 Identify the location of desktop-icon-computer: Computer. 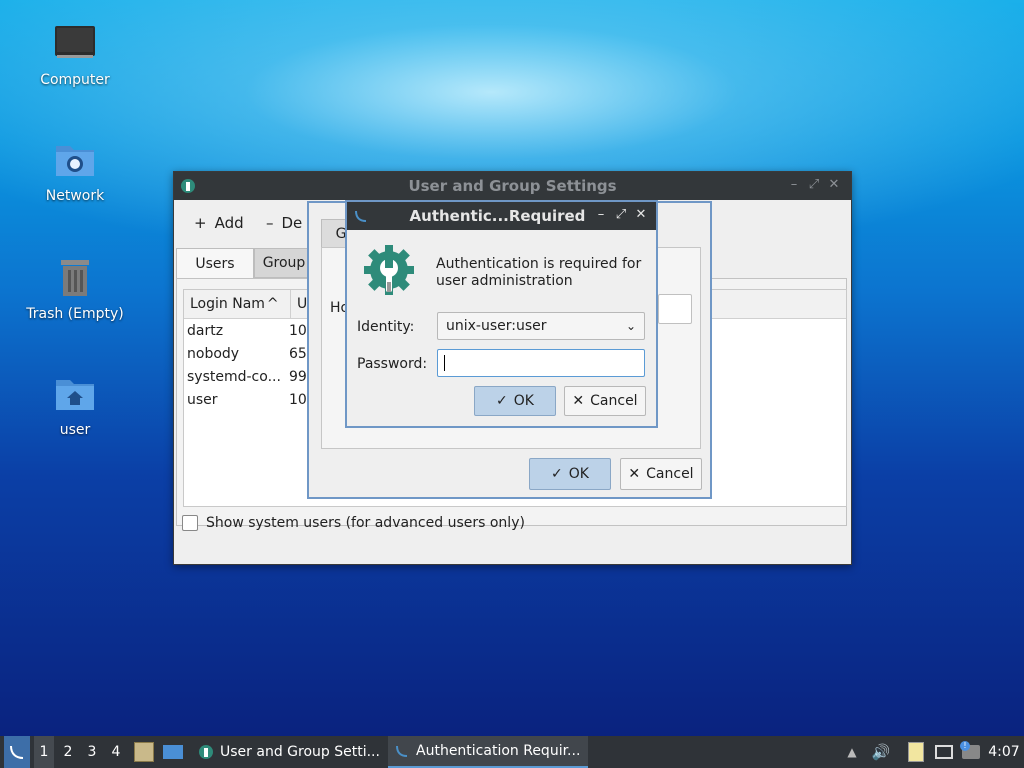
(75, 56).